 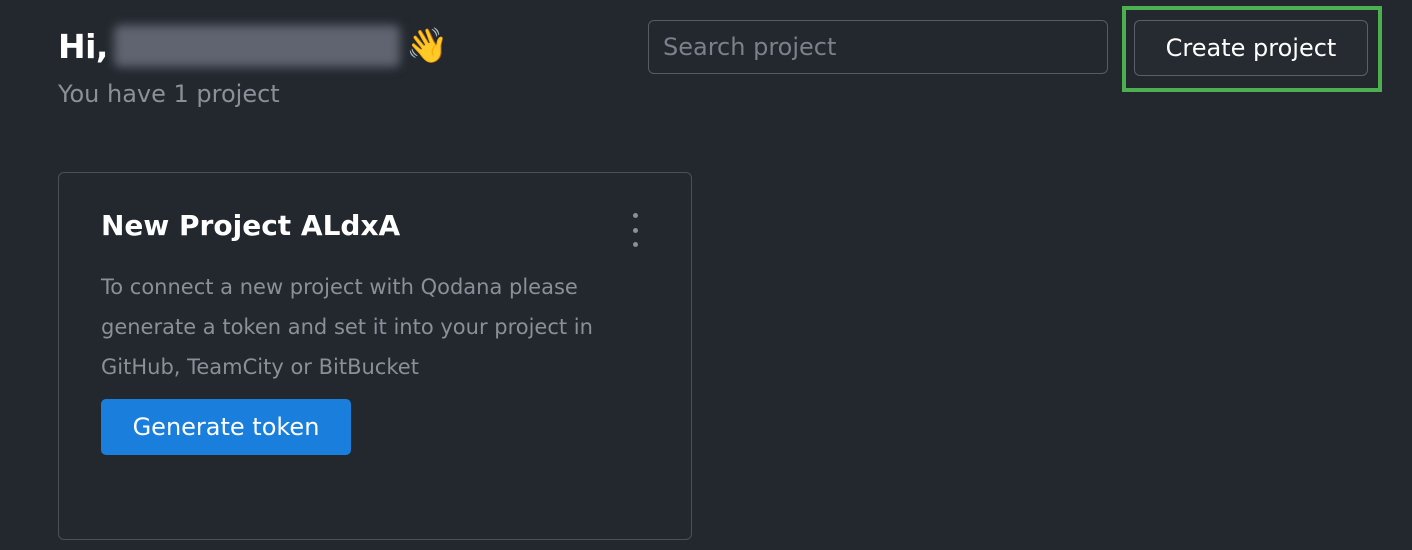 I want to click on create-project-button: Create project, so click(x=1251, y=48).